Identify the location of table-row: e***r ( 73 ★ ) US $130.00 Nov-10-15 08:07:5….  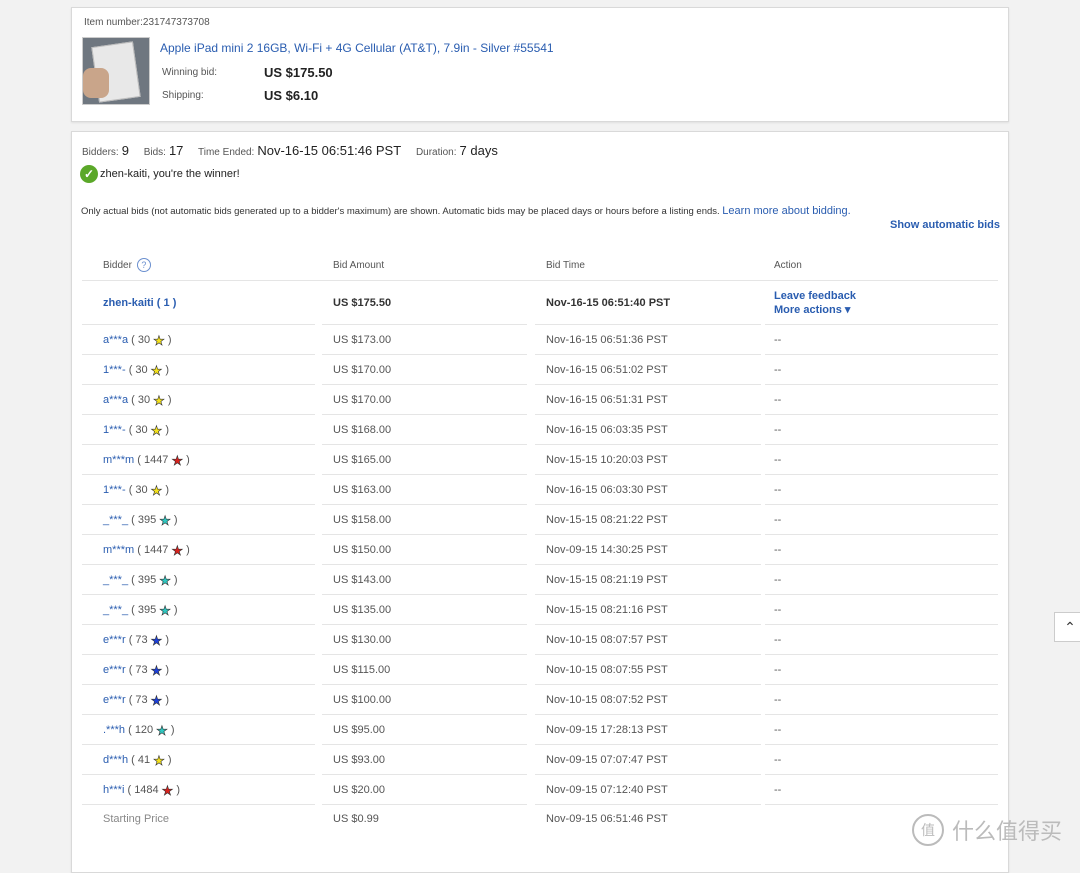
(540, 640).